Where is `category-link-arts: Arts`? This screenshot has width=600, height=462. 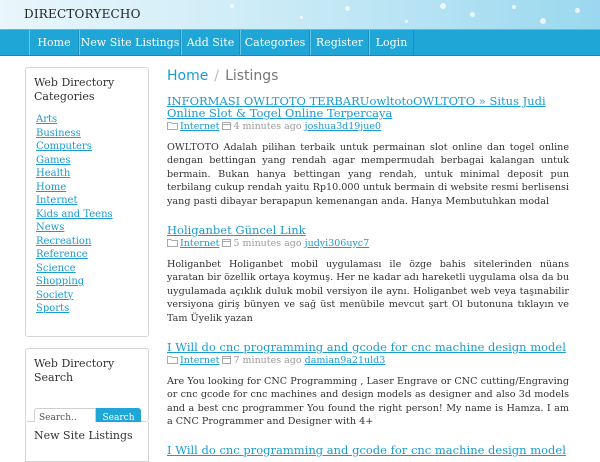 category-link-arts: Arts is located at coordinates (74, 120).